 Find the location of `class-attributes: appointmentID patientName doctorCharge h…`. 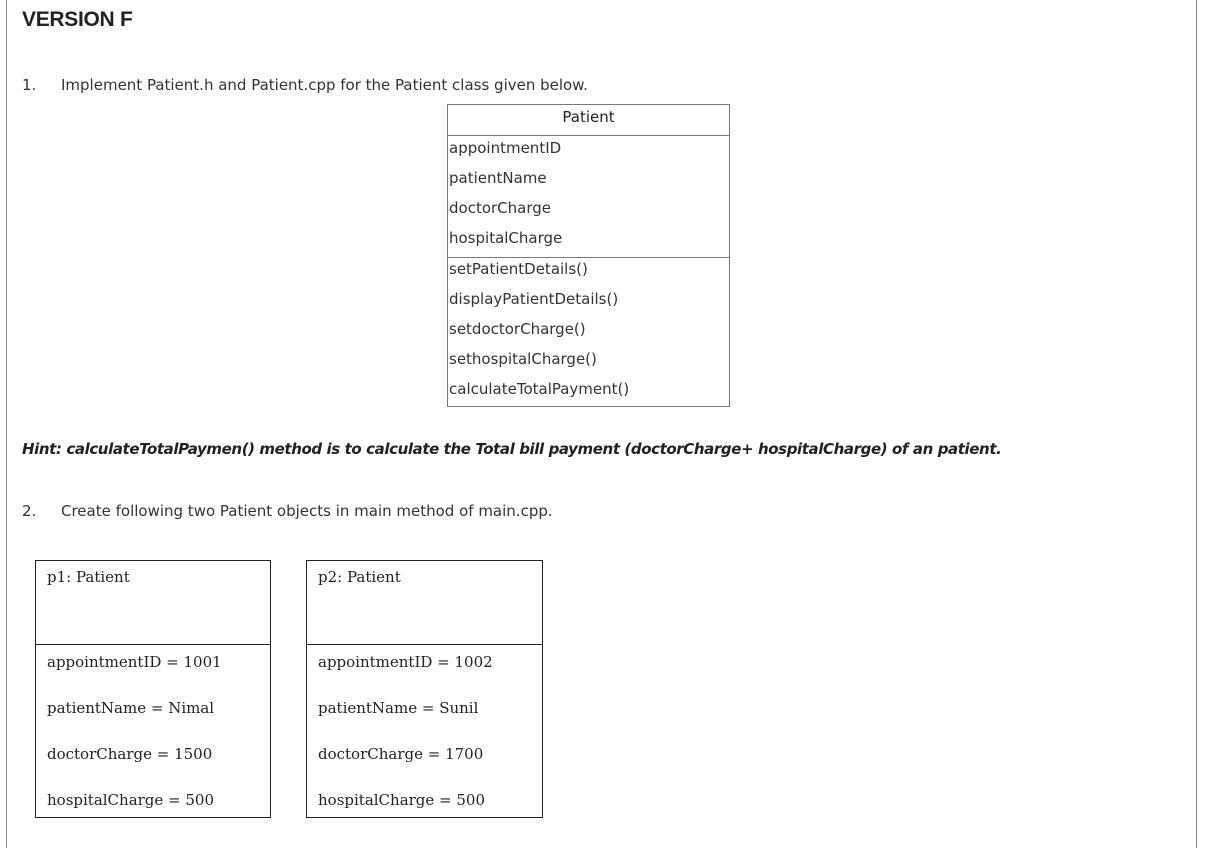

class-attributes: appointmentID patientName doctorCharge h… is located at coordinates (588, 197).